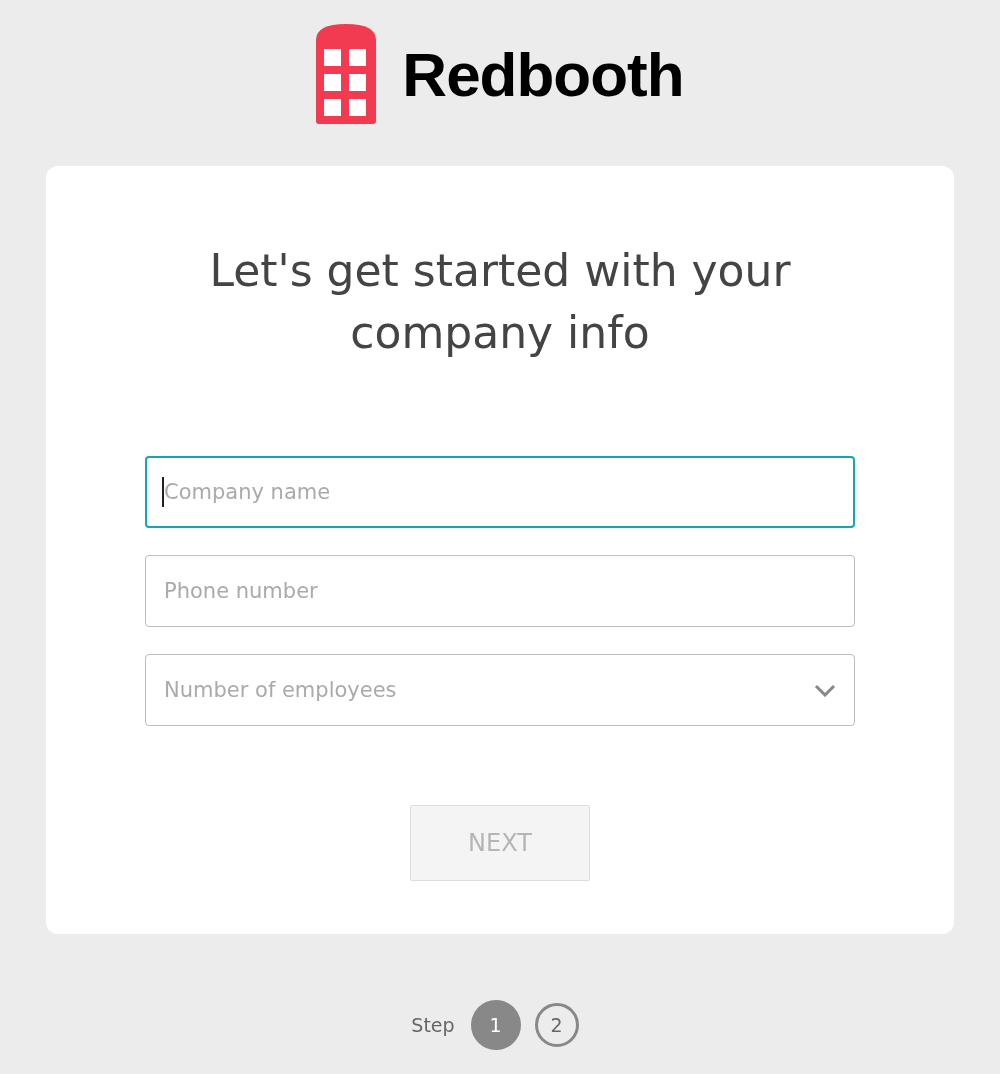  Describe the element at coordinates (163, 492) in the screenshot. I see `text-cursor` at that location.